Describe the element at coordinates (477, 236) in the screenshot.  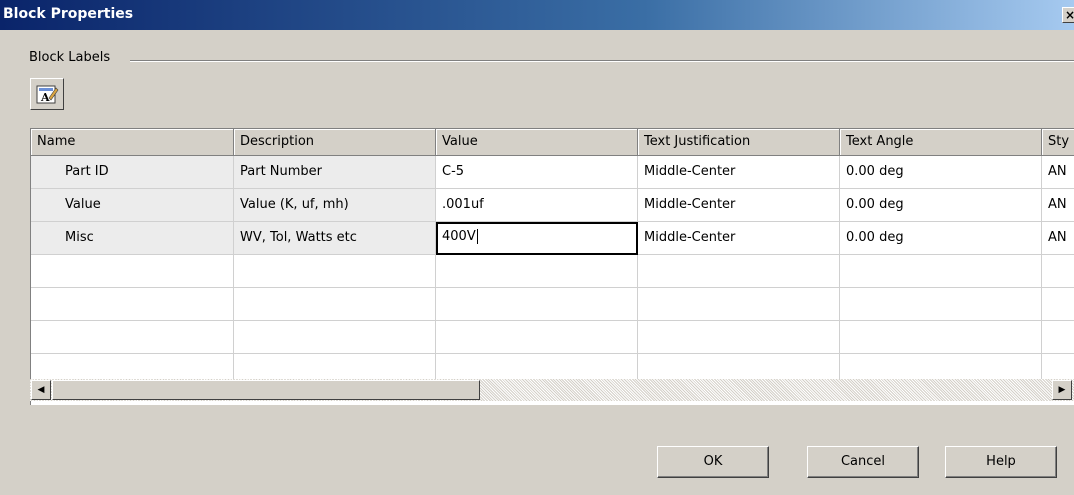
I see `text-caret` at that location.